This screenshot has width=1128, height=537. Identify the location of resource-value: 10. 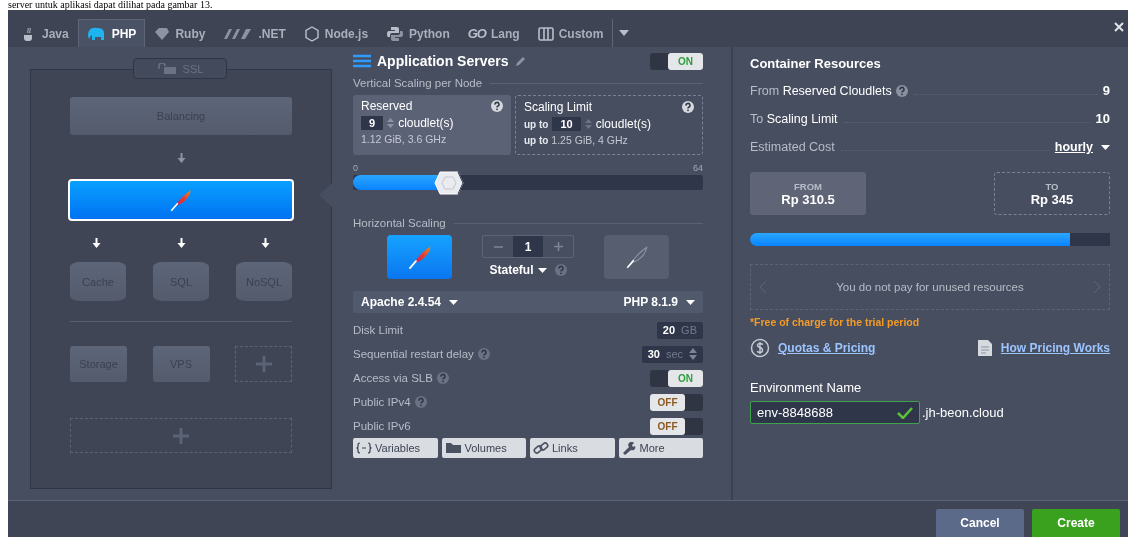
(1102, 118).